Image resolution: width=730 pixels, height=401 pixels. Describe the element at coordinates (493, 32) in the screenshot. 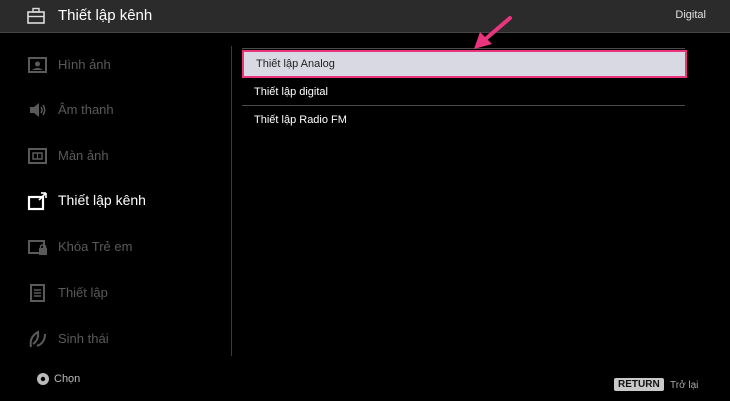

I see `pointer-arrow-icon` at that location.